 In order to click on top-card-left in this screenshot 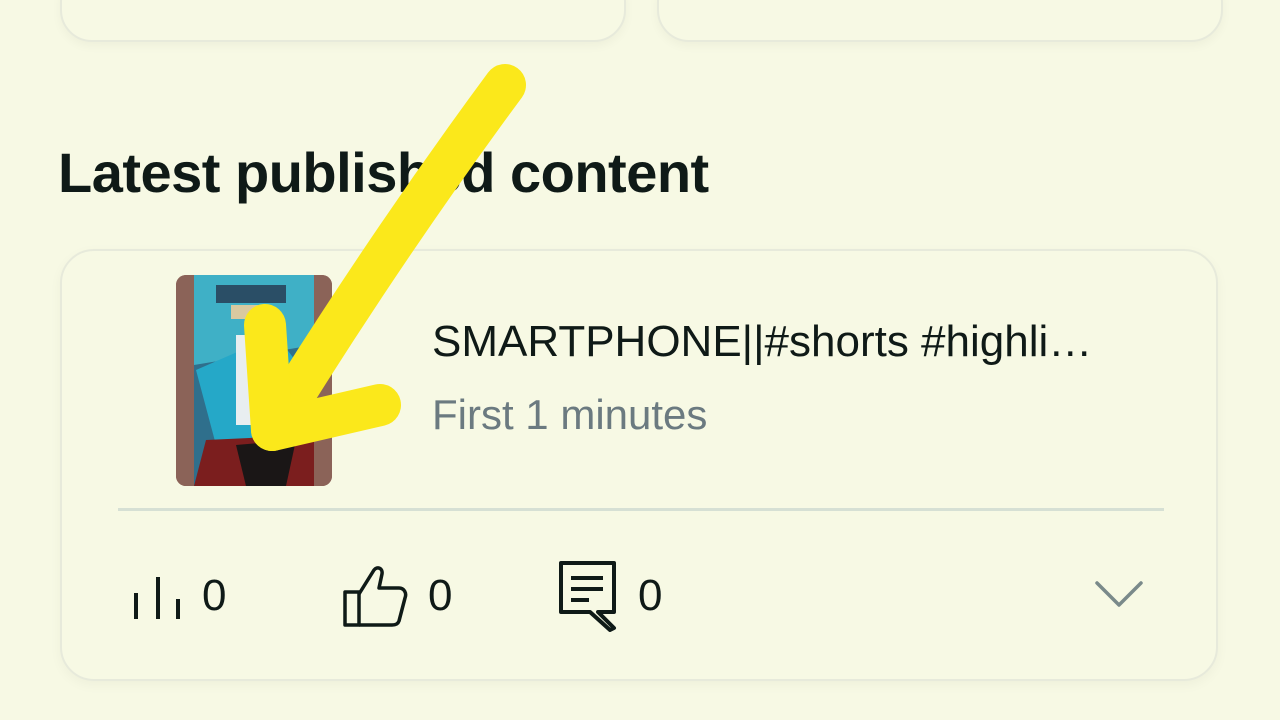, I will do `click(343, 21)`.